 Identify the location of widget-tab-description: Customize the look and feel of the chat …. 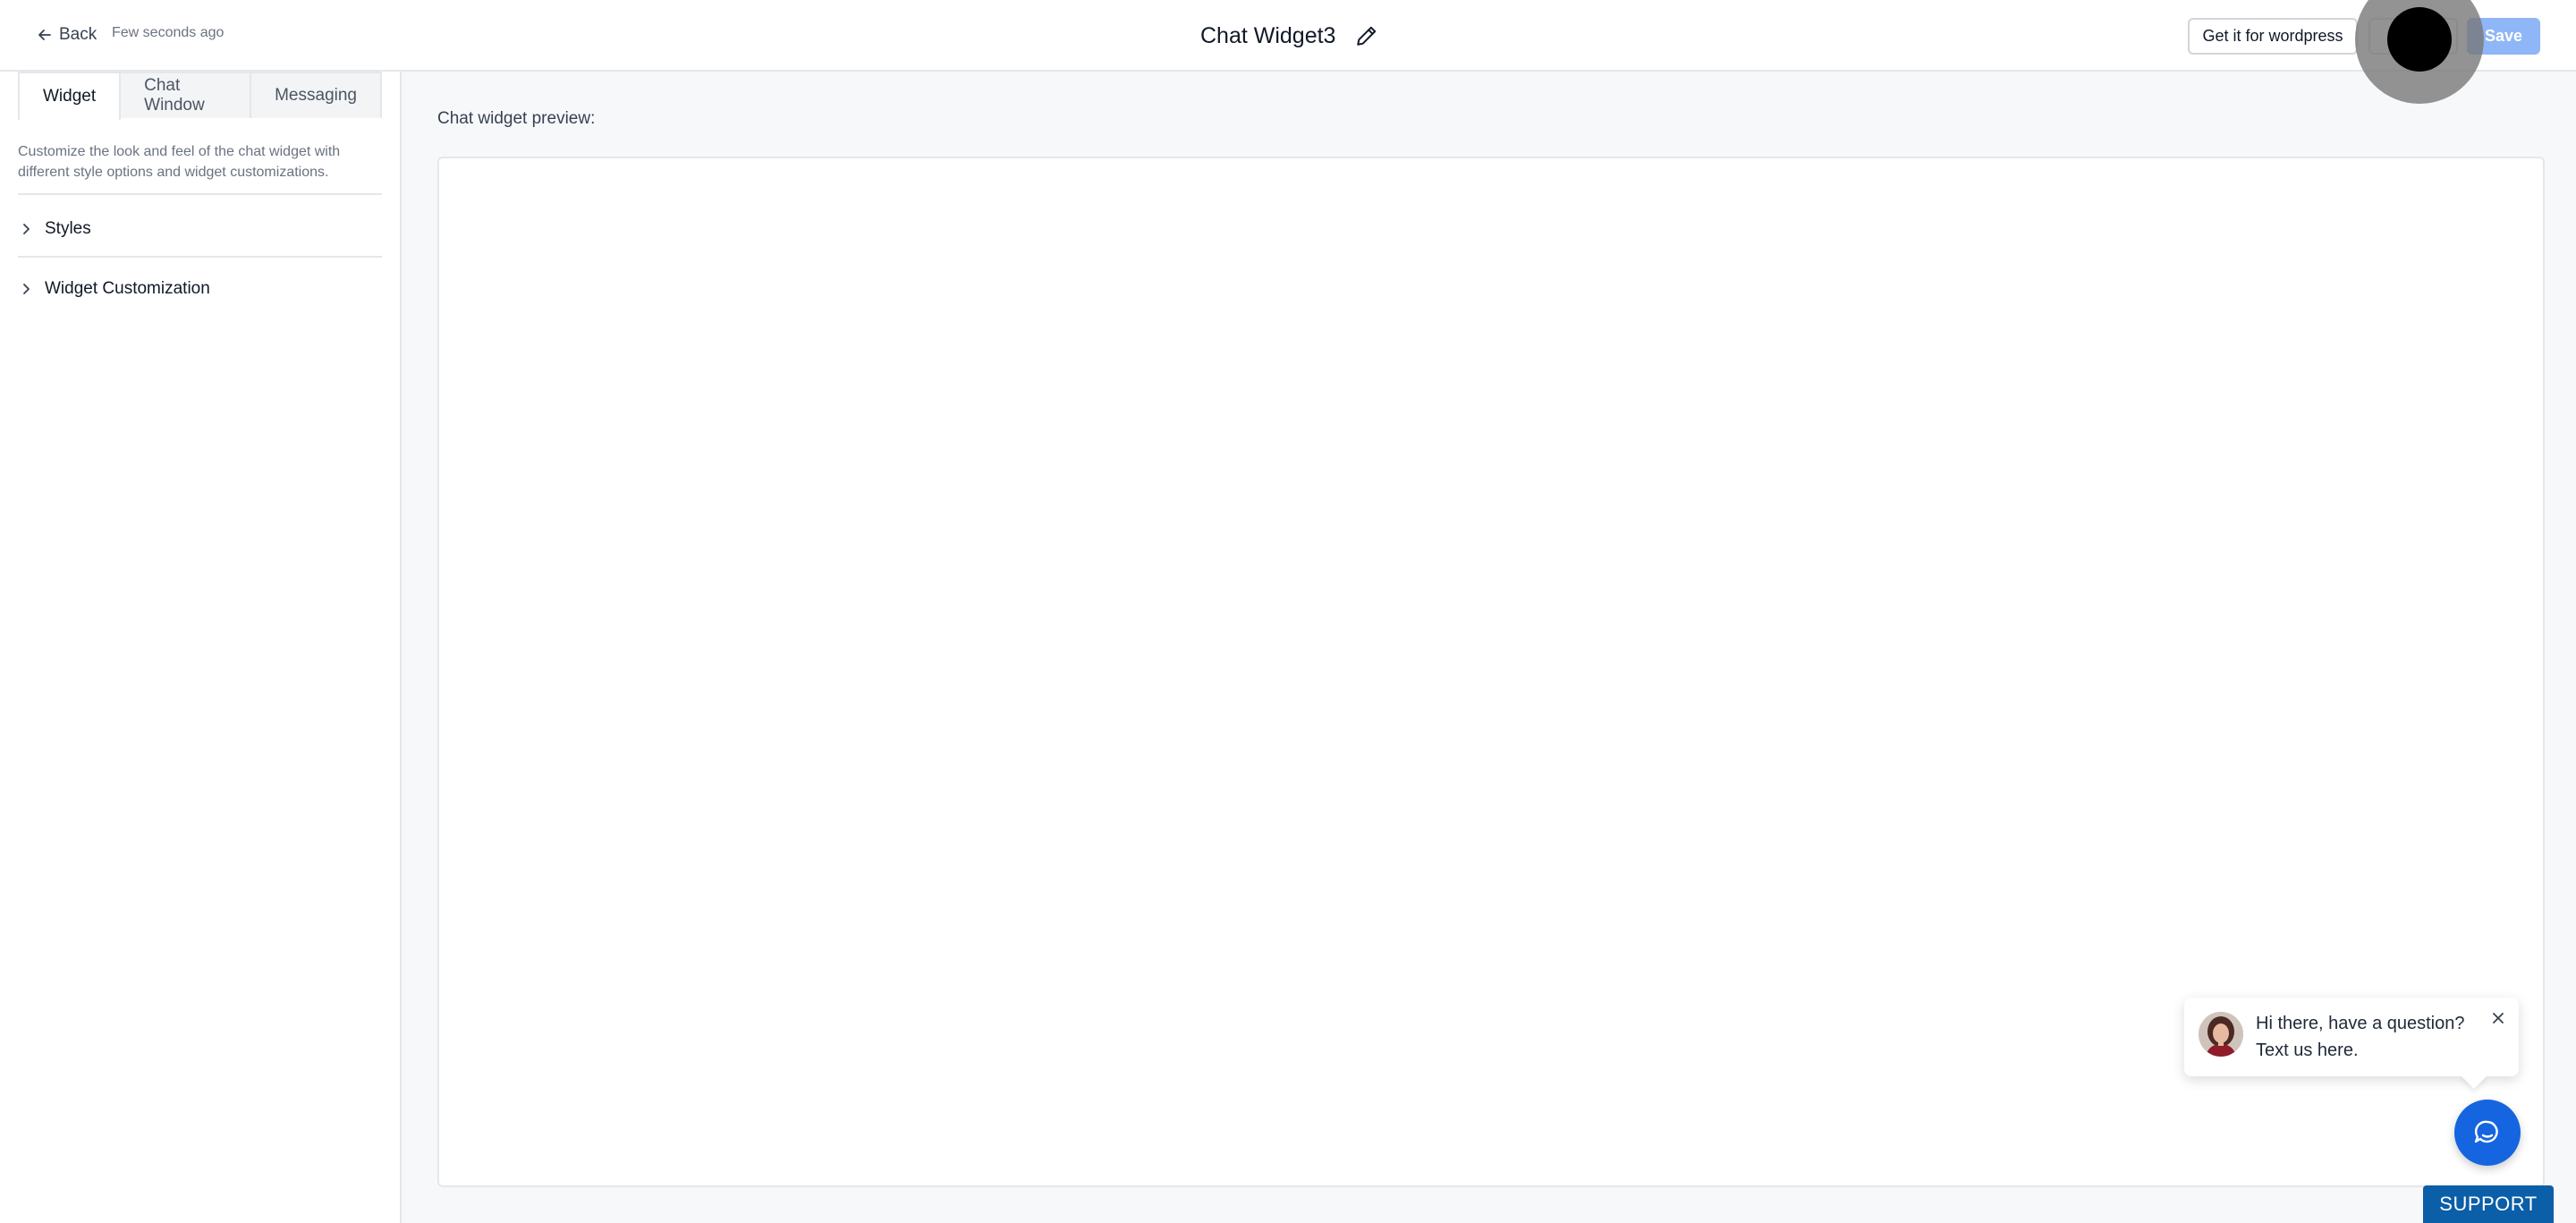
(179, 162).